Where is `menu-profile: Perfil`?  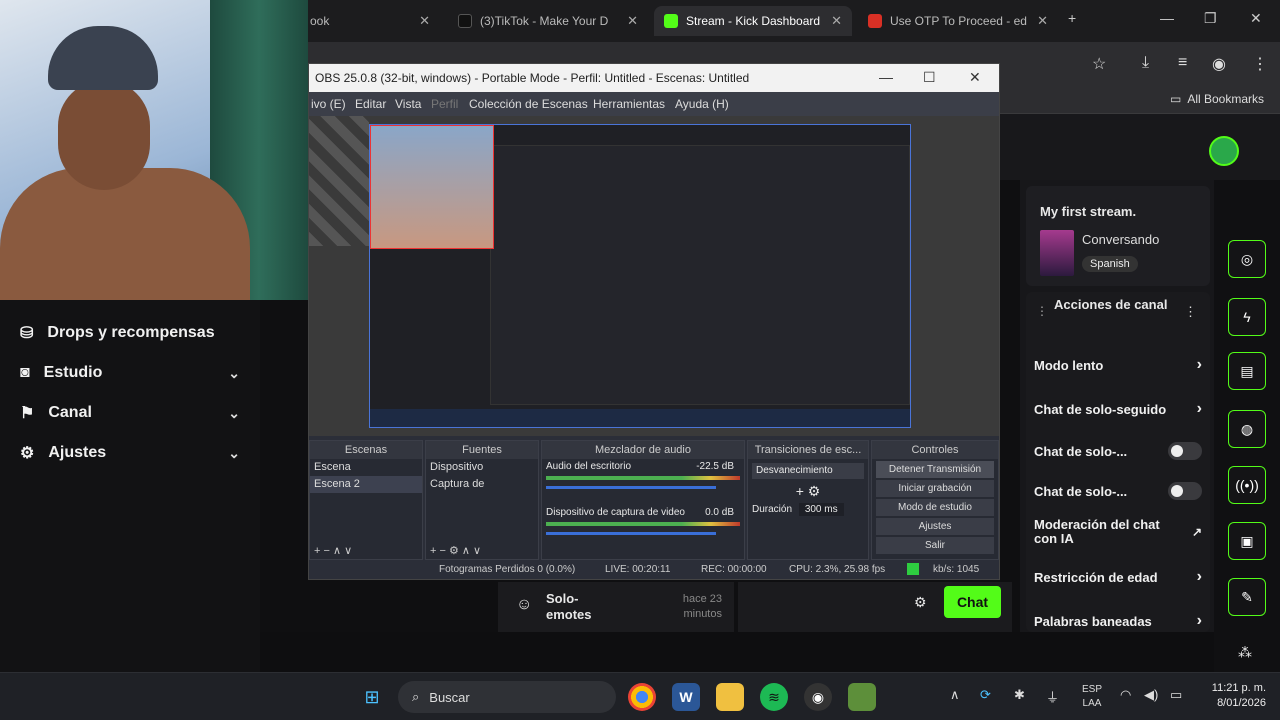 menu-profile: Perfil is located at coordinates (444, 104).